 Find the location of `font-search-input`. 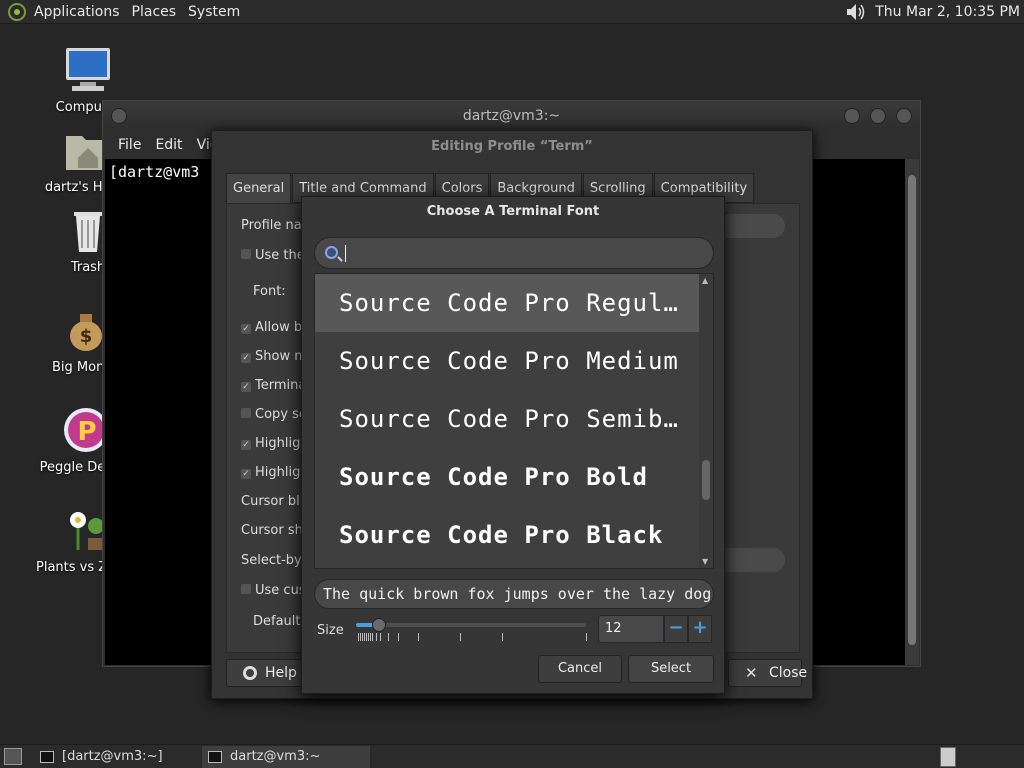

font-search-input is located at coordinates (514, 253).